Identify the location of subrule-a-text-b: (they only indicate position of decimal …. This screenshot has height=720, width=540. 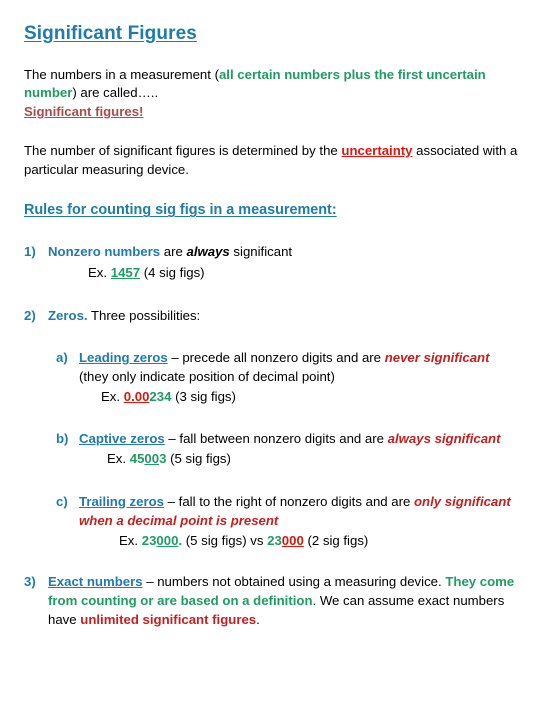
(207, 376).